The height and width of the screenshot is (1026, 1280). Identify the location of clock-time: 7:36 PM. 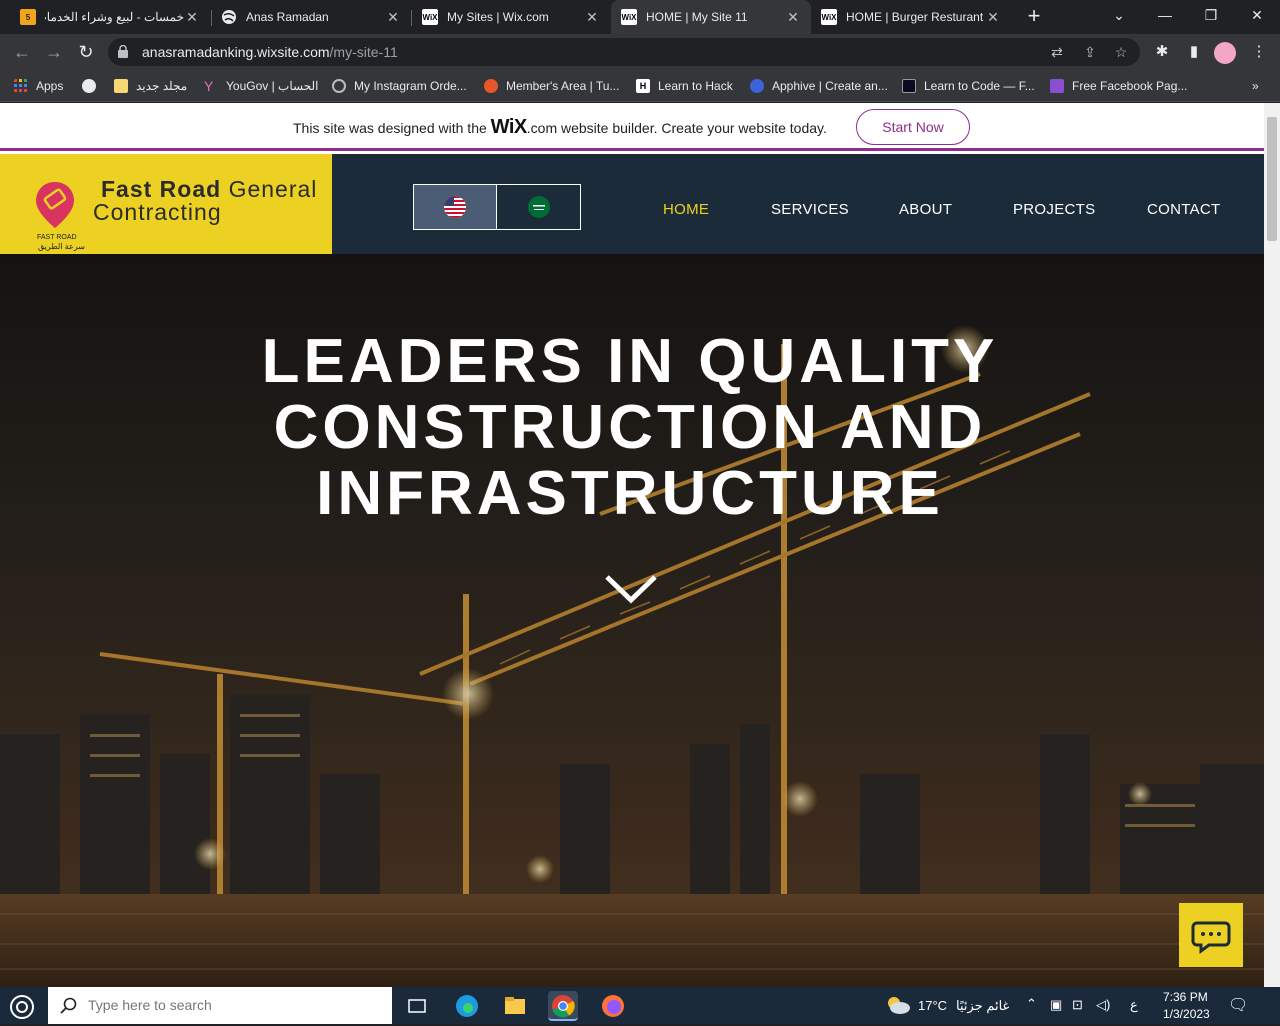
(1185, 997).